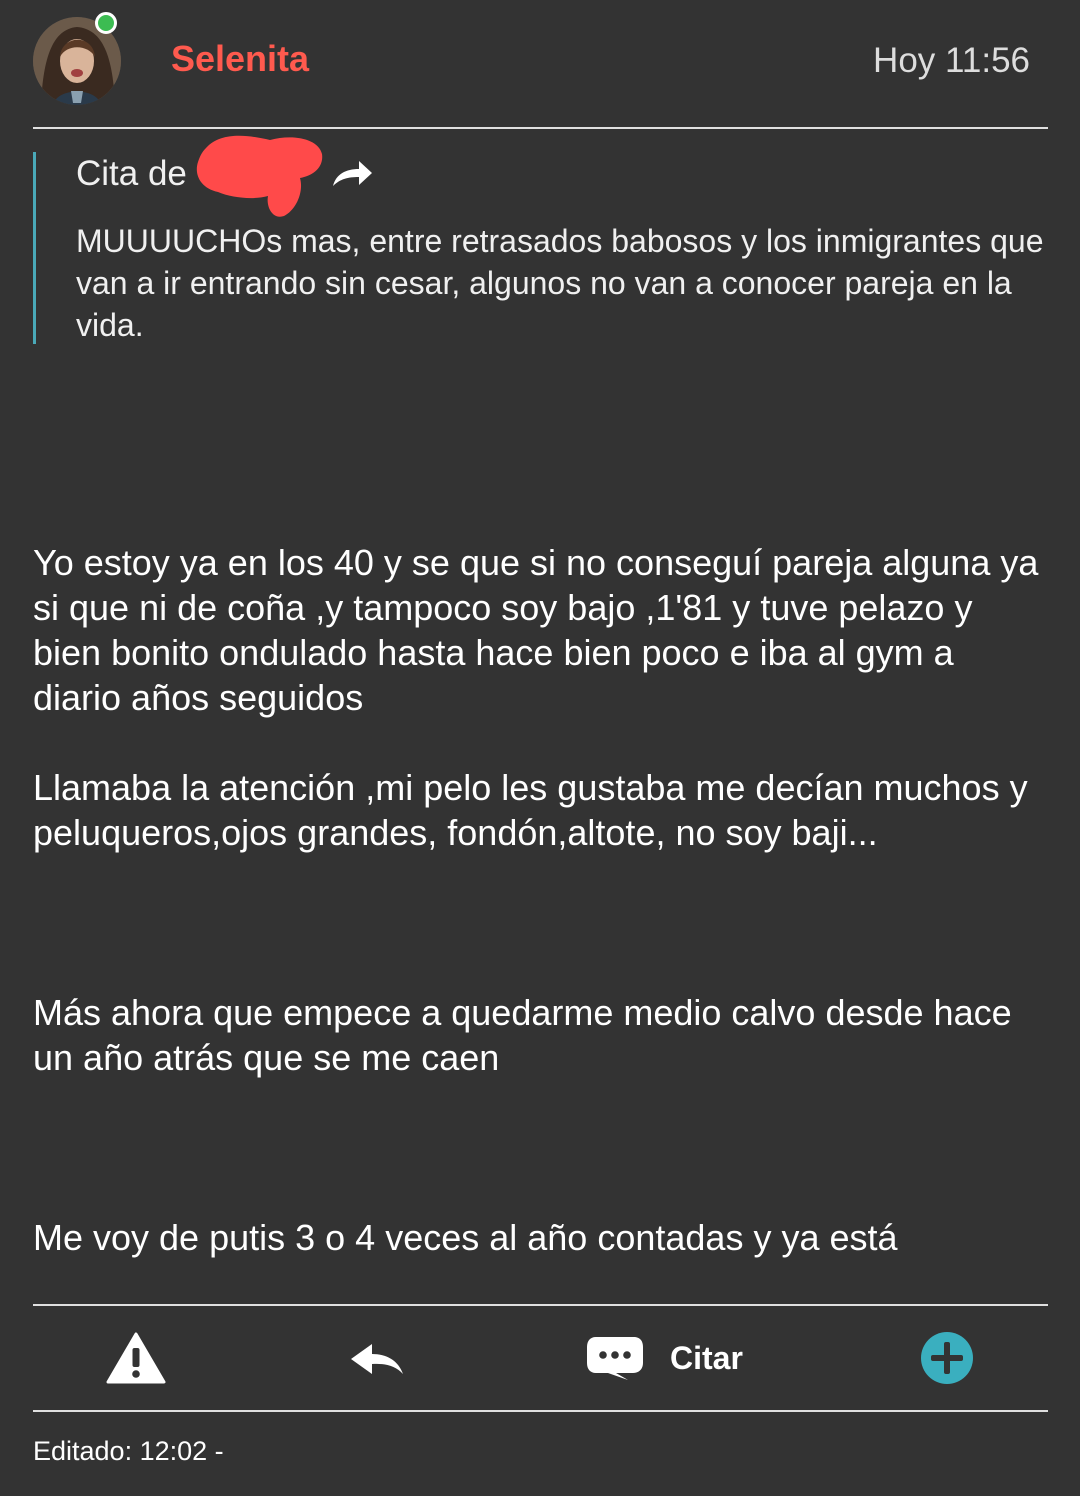  I want to click on reply-button, so click(377, 1358).